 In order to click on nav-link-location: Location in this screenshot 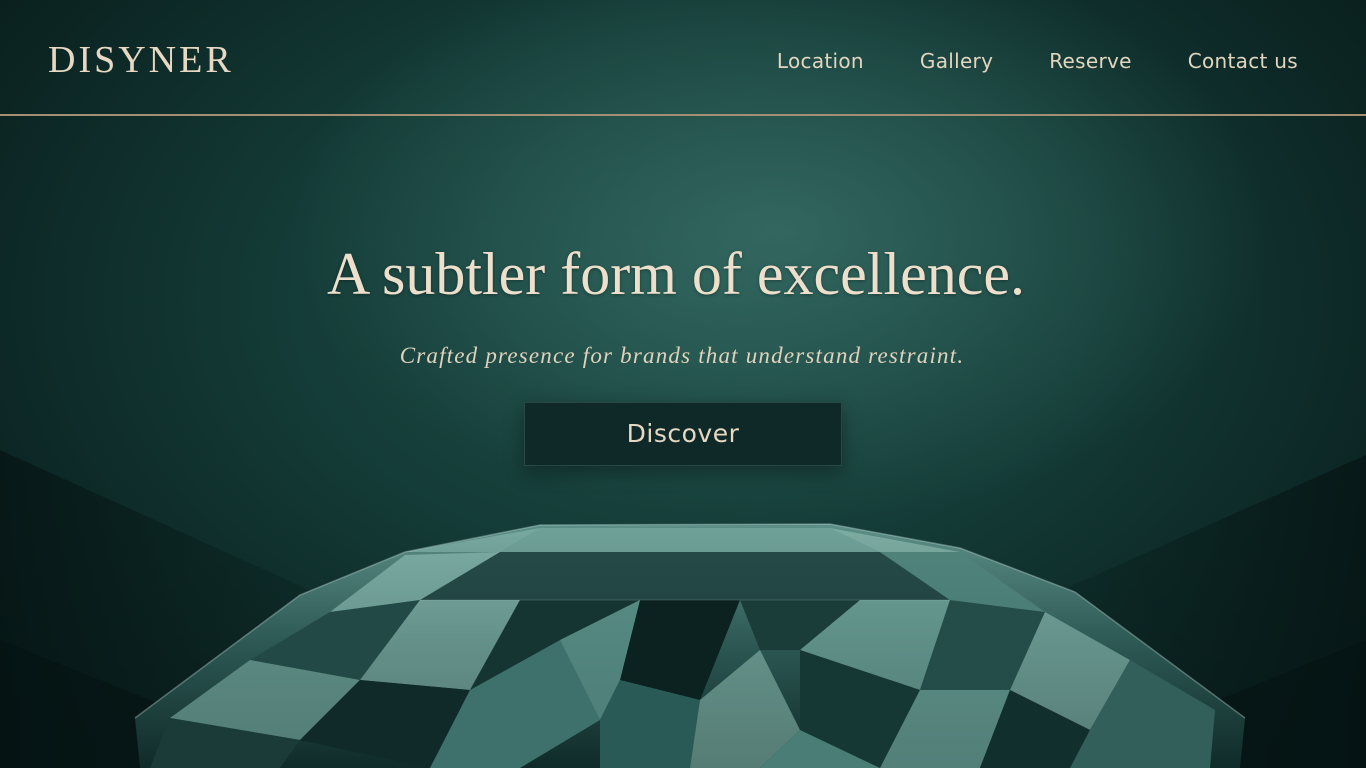, I will do `click(820, 61)`.